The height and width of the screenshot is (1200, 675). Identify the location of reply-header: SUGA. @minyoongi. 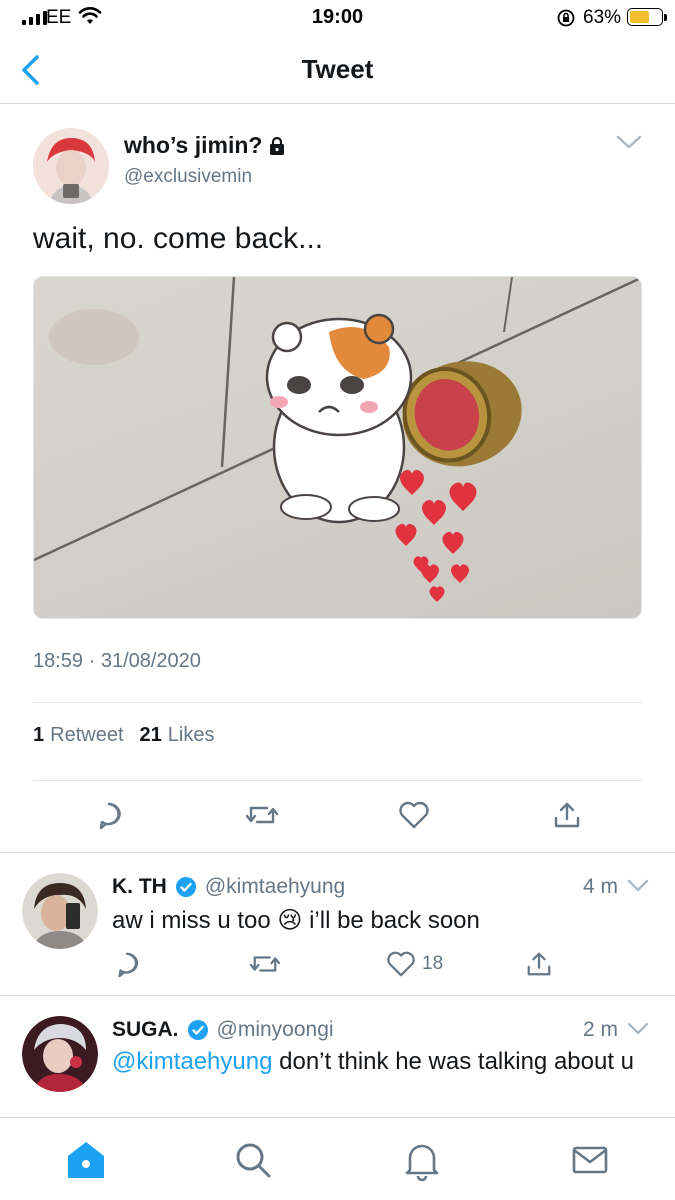
(223, 1030).